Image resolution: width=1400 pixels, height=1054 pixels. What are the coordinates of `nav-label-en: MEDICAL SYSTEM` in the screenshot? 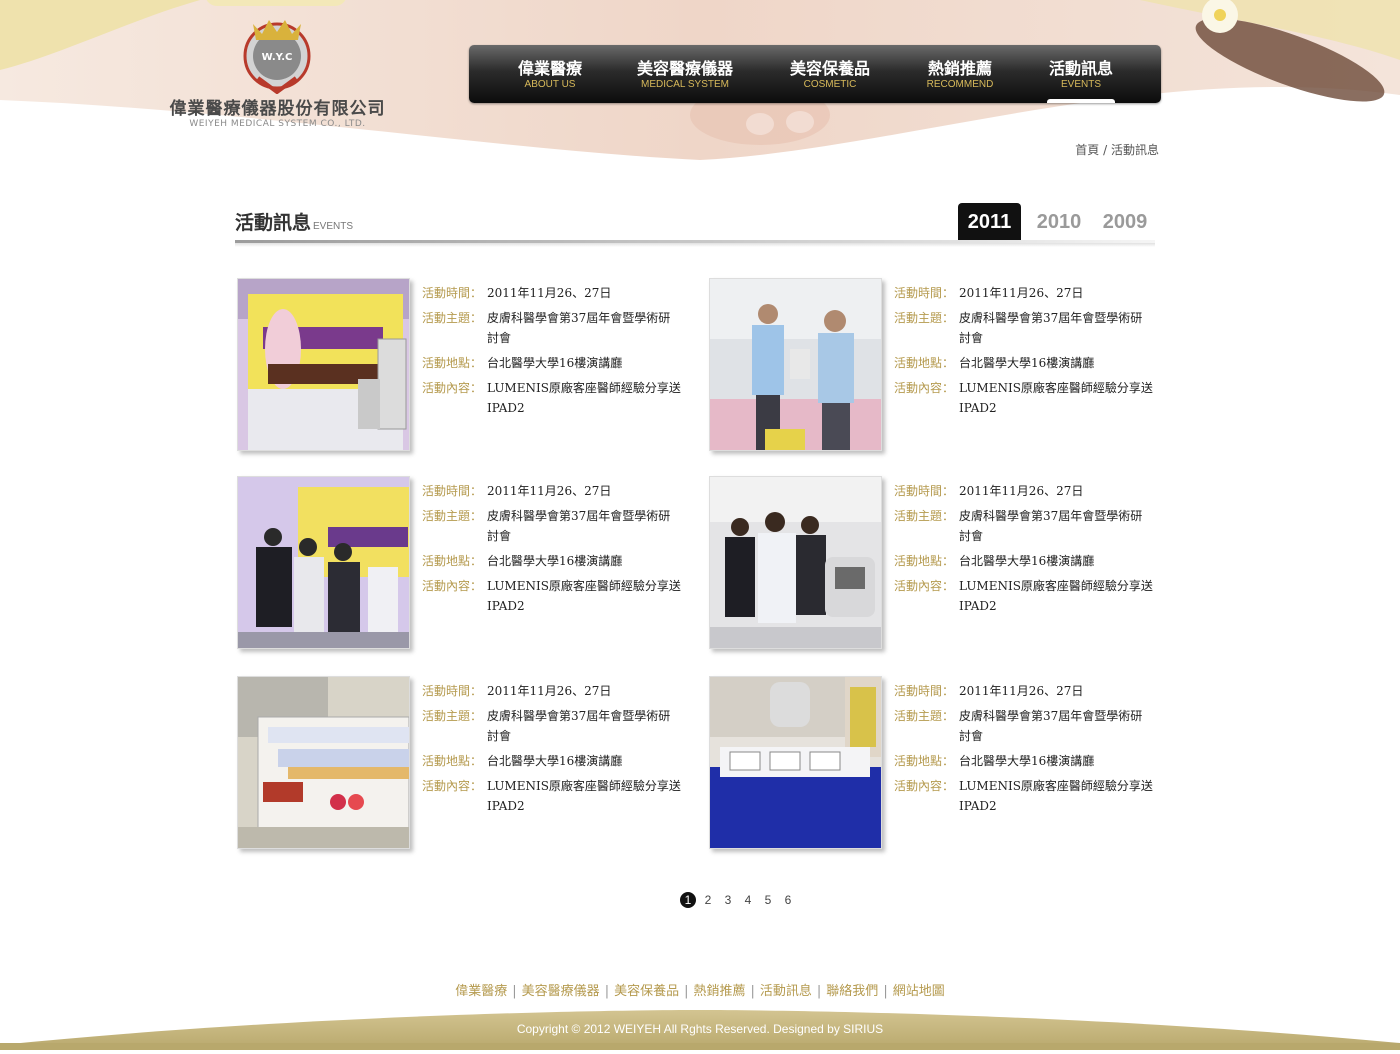 It's located at (685, 84).